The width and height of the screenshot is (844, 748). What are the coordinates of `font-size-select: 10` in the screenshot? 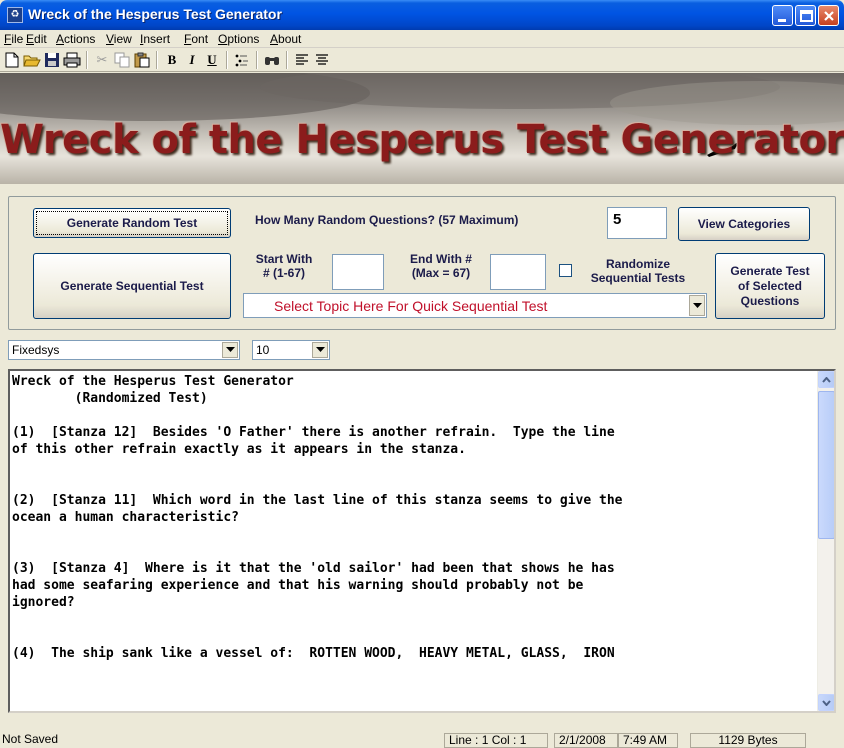 It's located at (291, 350).